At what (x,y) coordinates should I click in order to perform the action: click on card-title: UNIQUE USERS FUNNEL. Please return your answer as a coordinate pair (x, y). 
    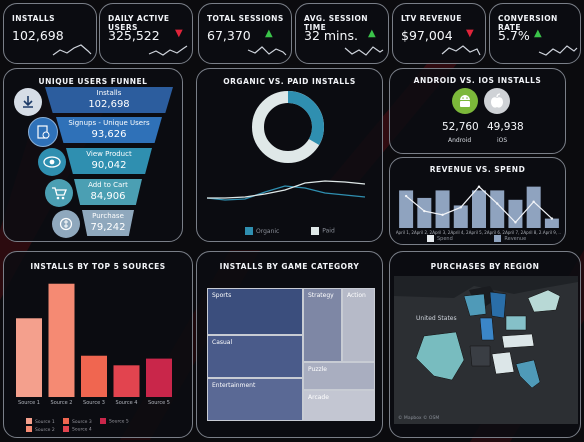
    Looking at the image, I should click on (93, 81).